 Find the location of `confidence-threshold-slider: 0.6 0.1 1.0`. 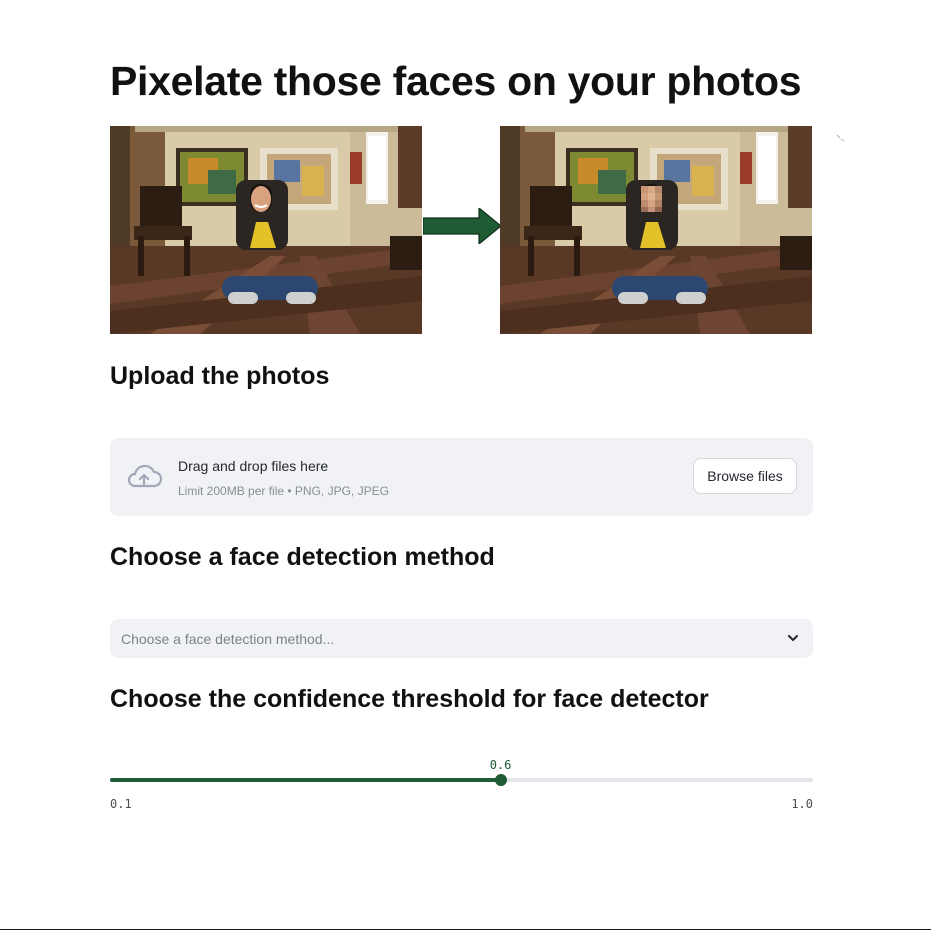

confidence-threshold-slider: 0.6 0.1 1.0 is located at coordinates (461, 785).